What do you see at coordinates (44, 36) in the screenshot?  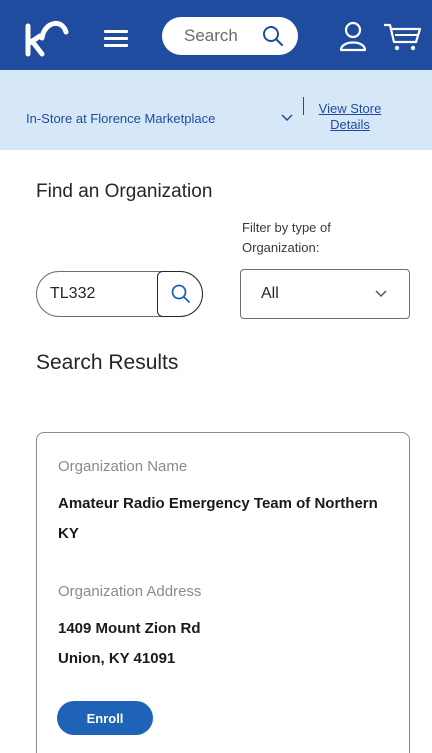 I see `kroger-logo-icon` at bounding box center [44, 36].